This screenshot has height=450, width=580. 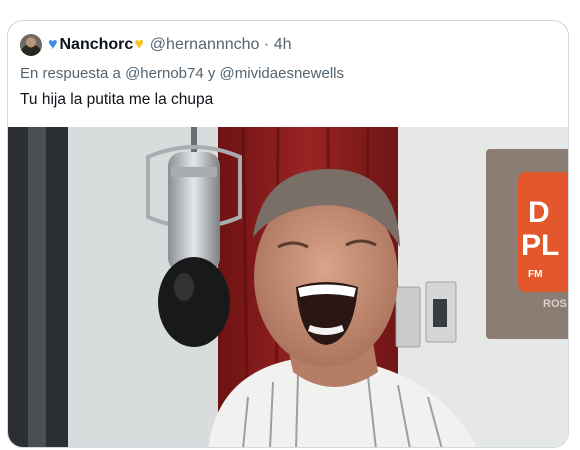 I want to click on radio-sign: D PL FM ROS, so click(x=527, y=244).